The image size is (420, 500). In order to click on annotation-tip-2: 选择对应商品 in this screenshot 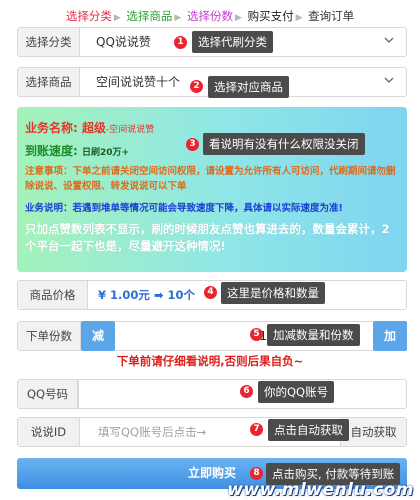, I will do `click(248, 87)`.